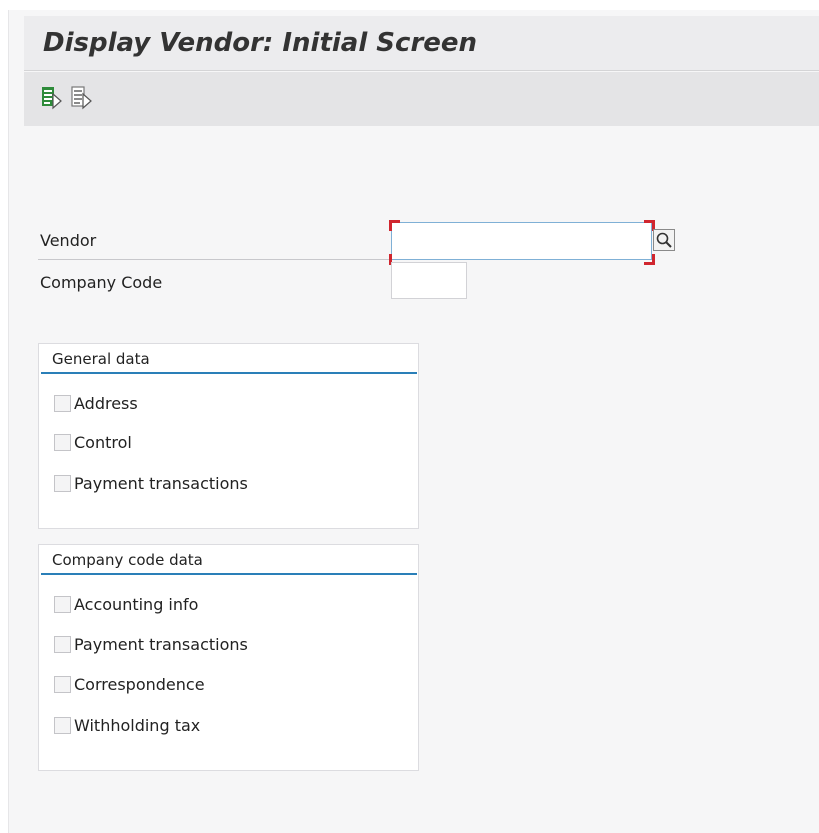 The width and height of the screenshot is (819, 833). Describe the element at coordinates (394, 225) in the screenshot. I see `focus-corner-tl` at that location.